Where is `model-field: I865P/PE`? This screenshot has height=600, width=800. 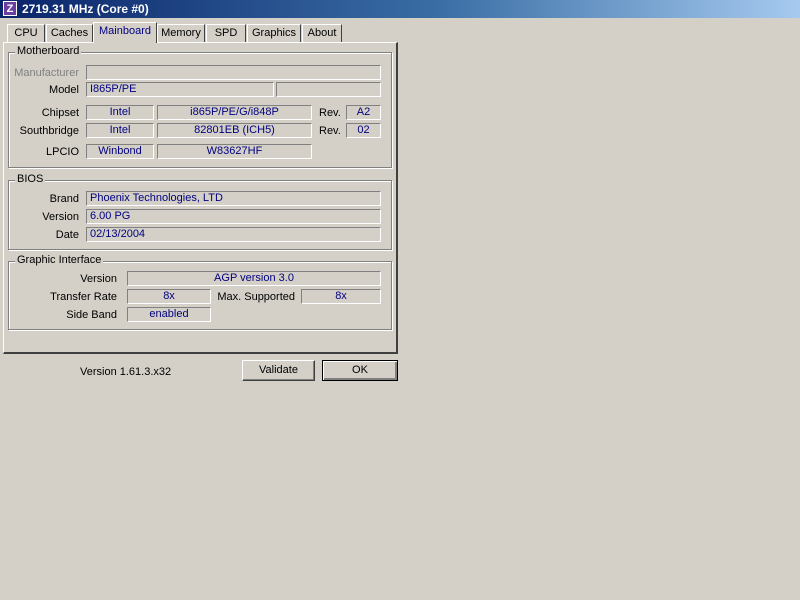
model-field: I865P/PE is located at coordinates (180, 89).